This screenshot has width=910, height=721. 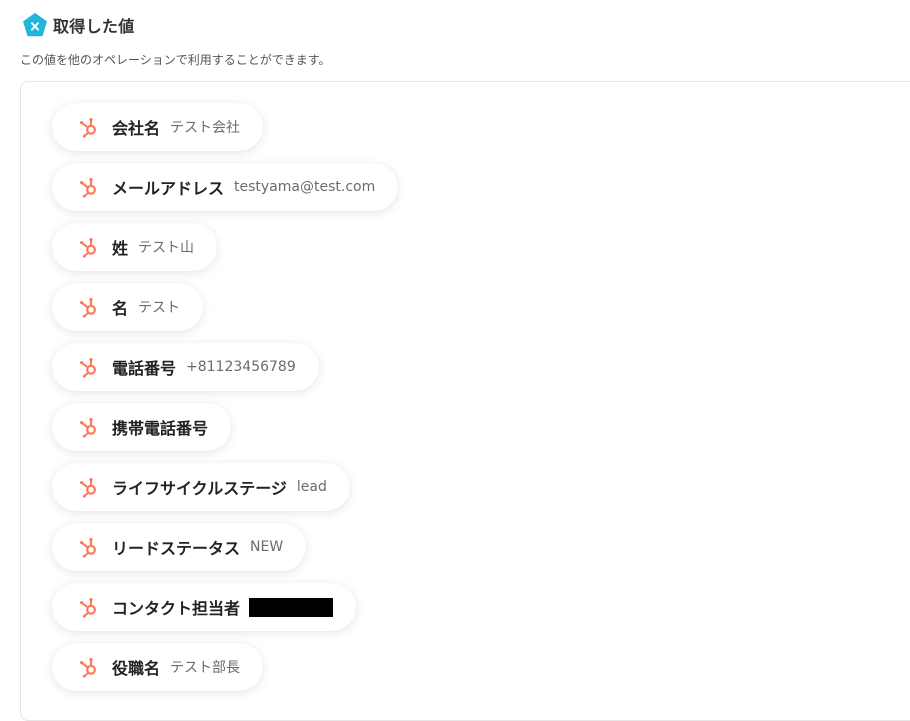 I want to click on field-row: 役職名 テスト部長, so click(x=225, y=673).